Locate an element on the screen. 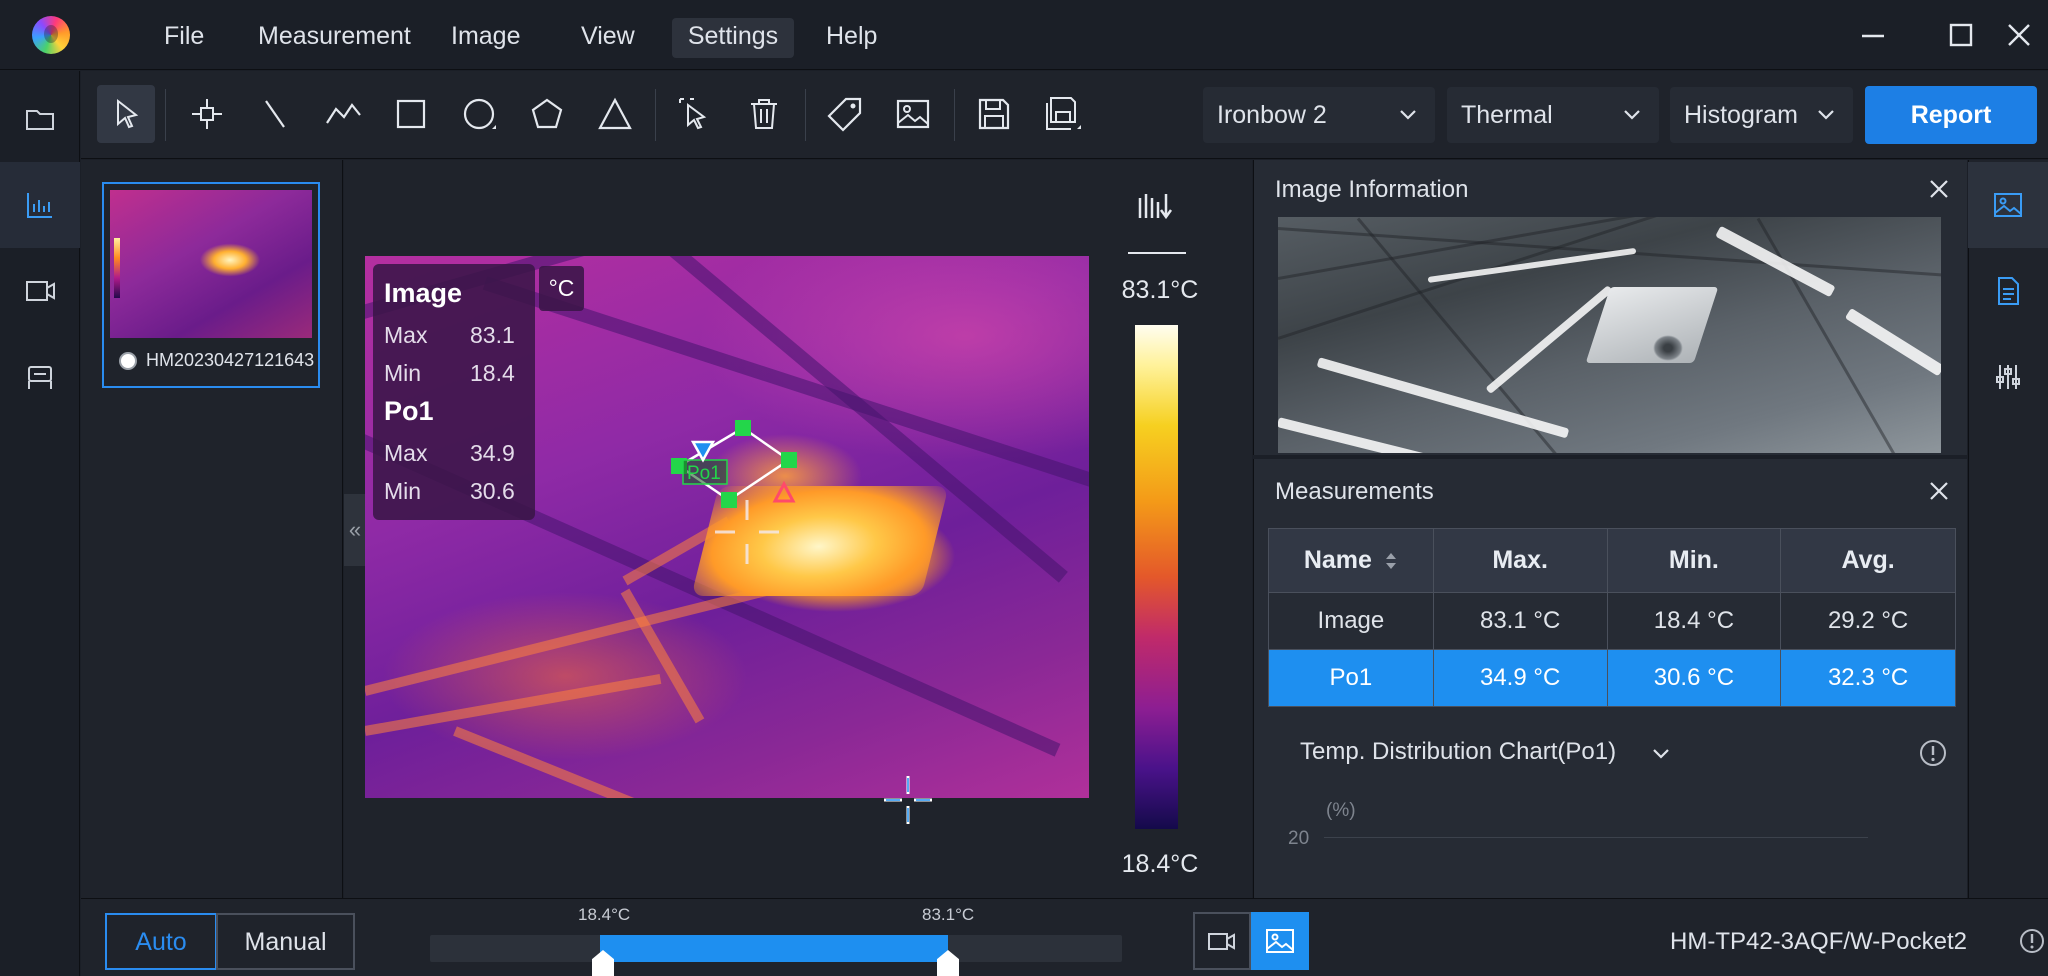  minimize-icon is located at coordinates (1873, 35).